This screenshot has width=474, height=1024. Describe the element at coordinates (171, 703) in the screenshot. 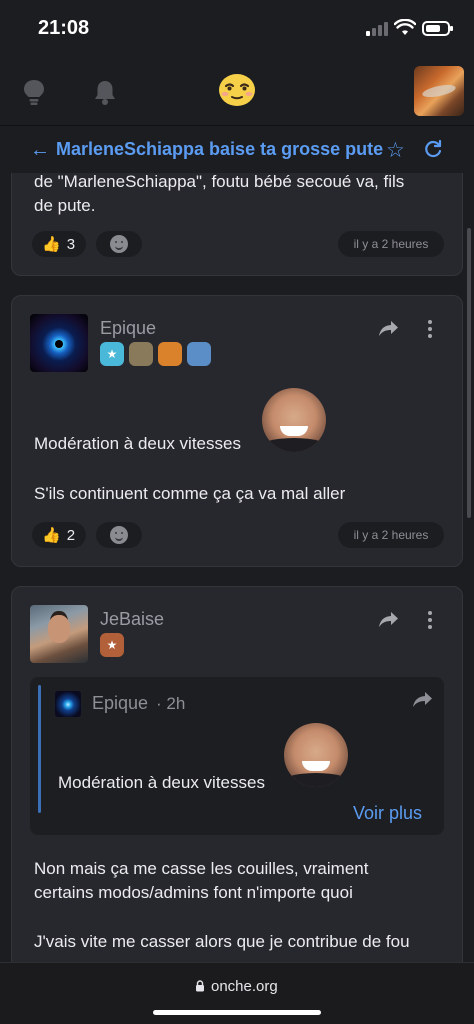

I see `quote-time: · 2h` at that location.